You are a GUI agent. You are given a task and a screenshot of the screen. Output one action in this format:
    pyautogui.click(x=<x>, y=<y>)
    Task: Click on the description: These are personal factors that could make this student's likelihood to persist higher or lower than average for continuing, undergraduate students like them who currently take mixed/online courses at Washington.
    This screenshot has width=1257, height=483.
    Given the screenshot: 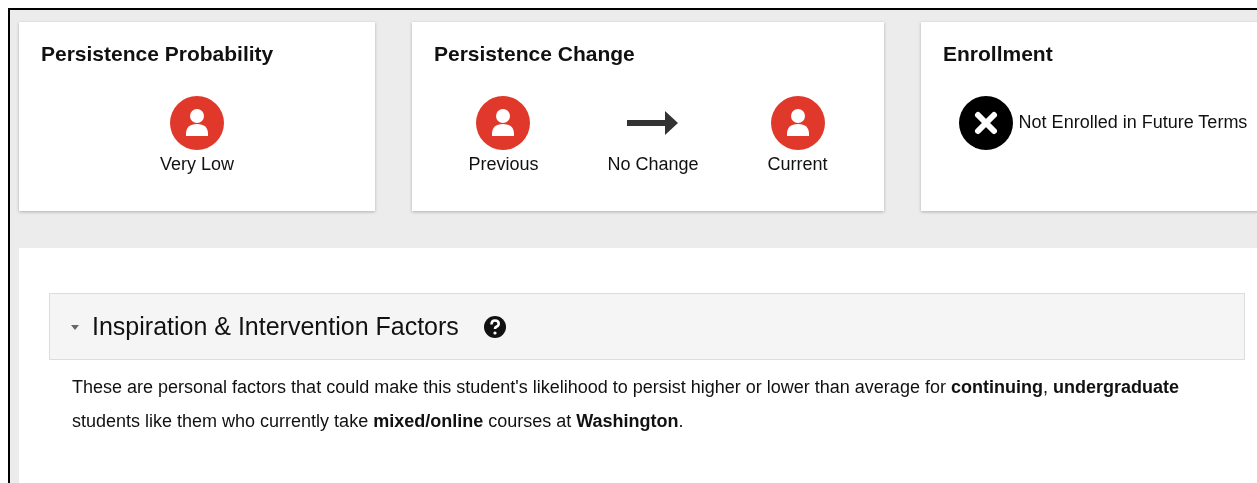 What is the action you would take?
    pyautogui.click(x=626, y=404)
    